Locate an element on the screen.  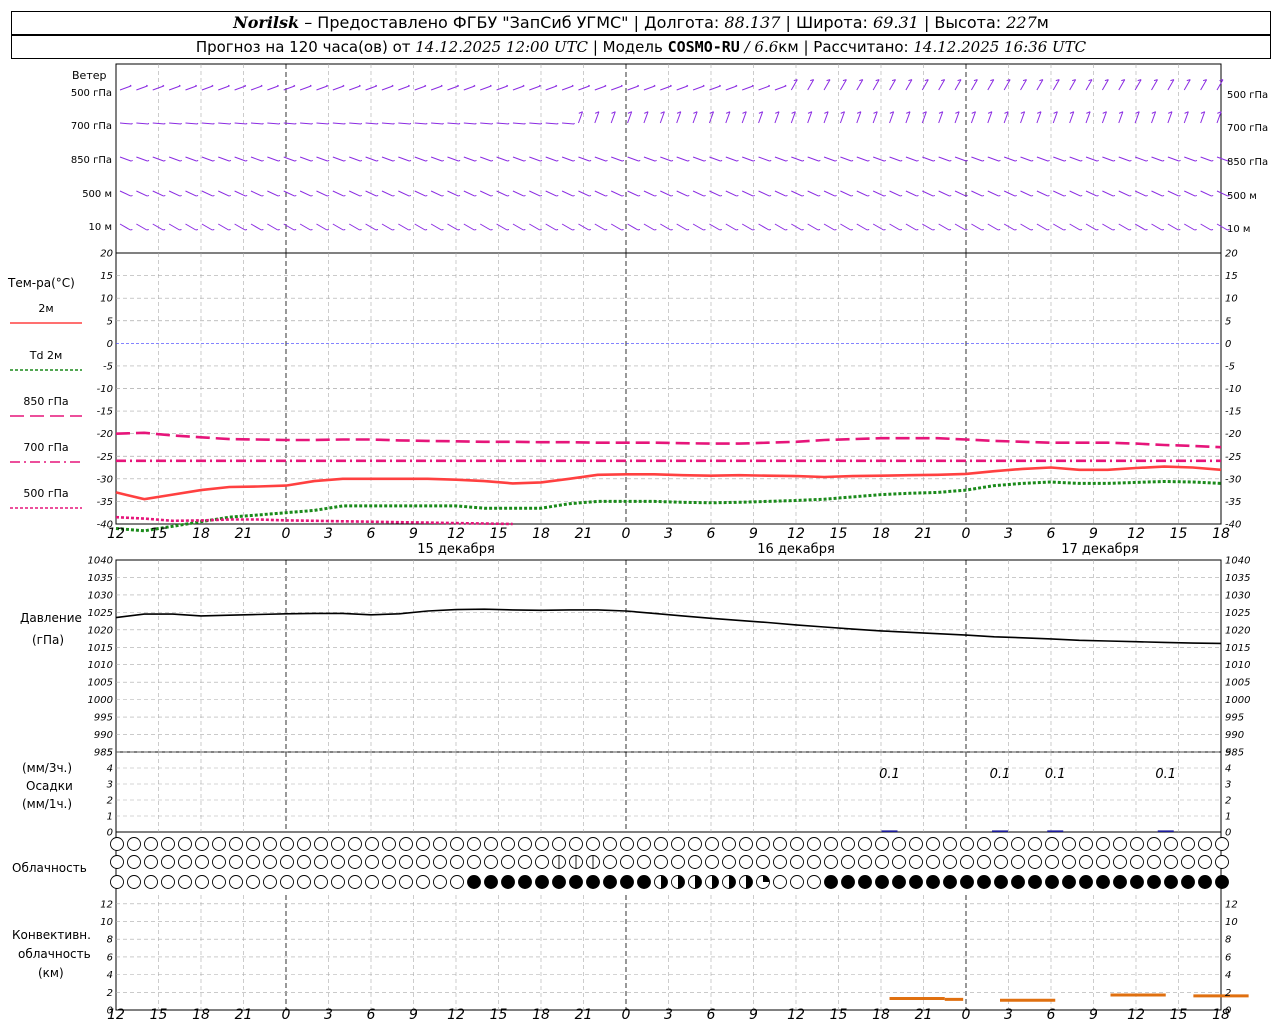
pressure-tick-right: 1005 is located at coordinates (1237, 683).